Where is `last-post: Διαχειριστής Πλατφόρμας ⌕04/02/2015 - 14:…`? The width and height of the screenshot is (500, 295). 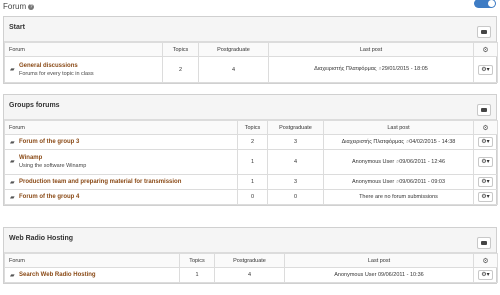
last-post: Διαχειριστής Πλατφόρμας ⌕04/02/2015 - 14:… is located at coordinates (398, 142).